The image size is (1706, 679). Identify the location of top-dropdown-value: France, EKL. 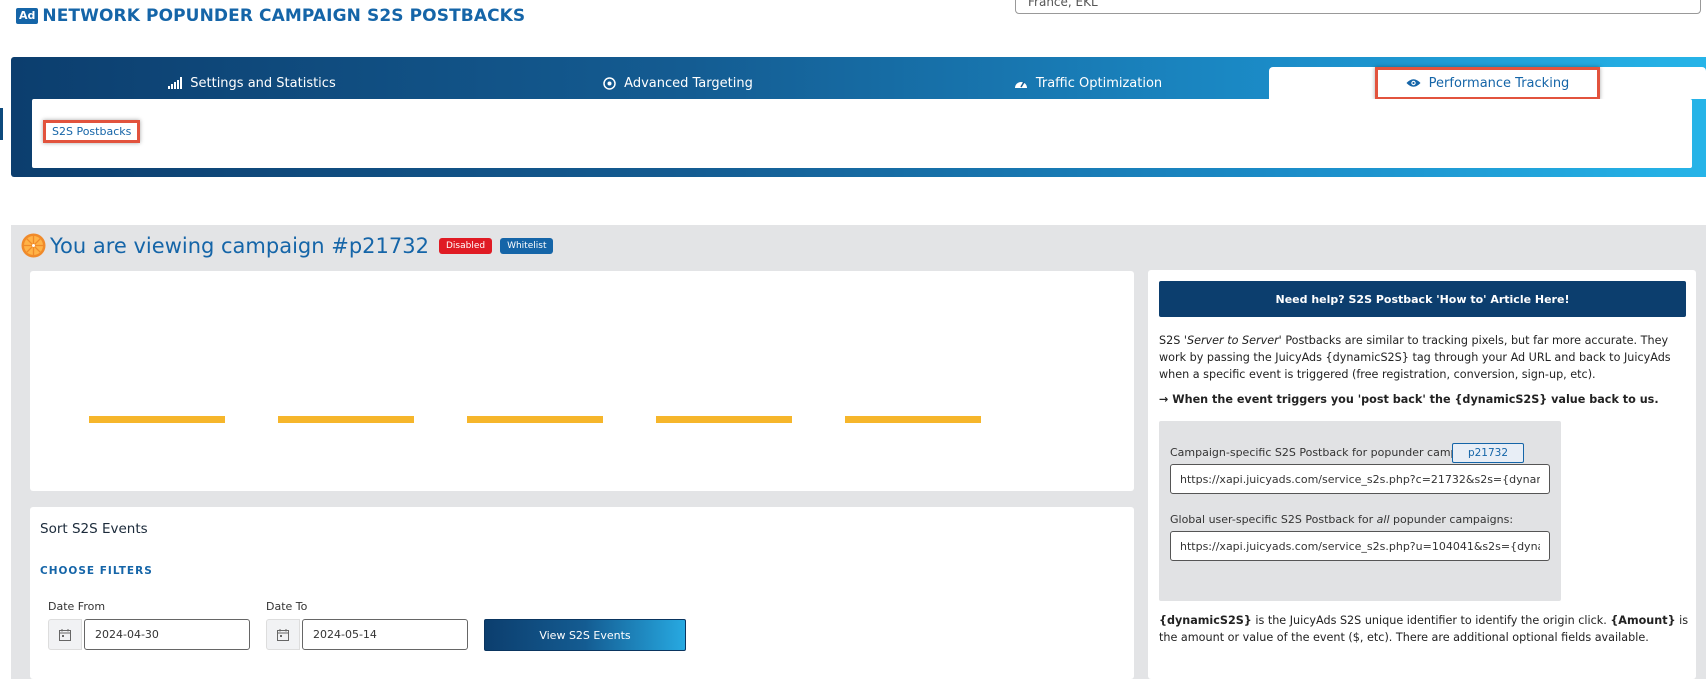
(1063, 4).